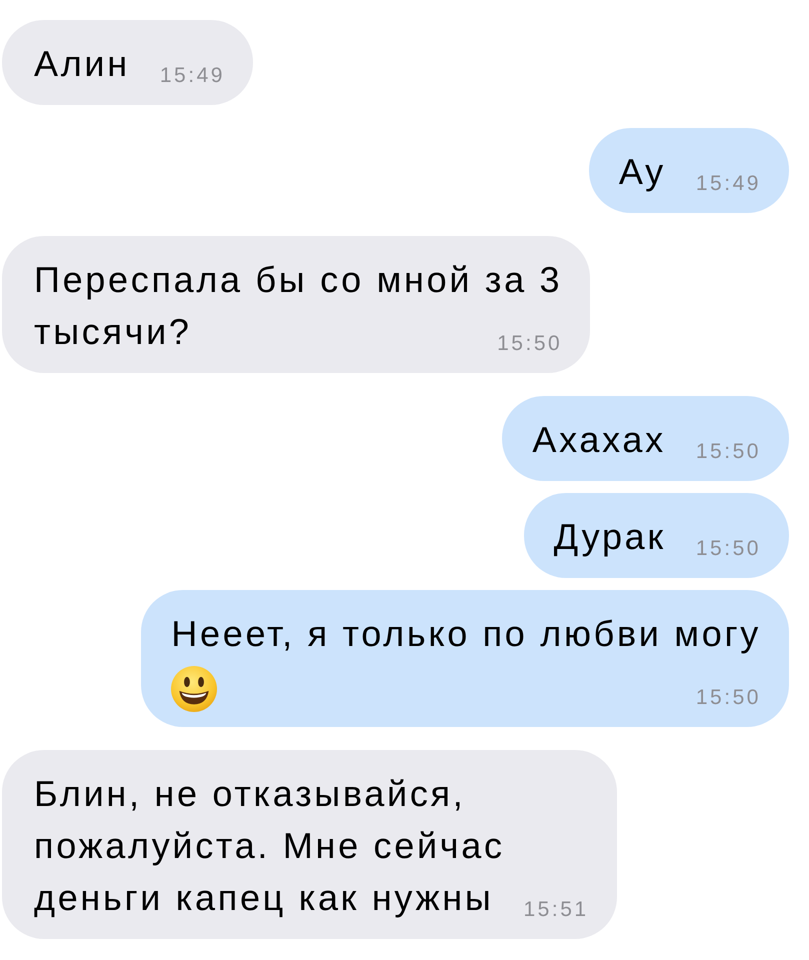 The width and height of the screenshot is (809, 960). What do you see at coordinates (250, 794) in the screenshot?
I see `message-text: Блин, не отказывайся,` at bounding box center [250, 794].